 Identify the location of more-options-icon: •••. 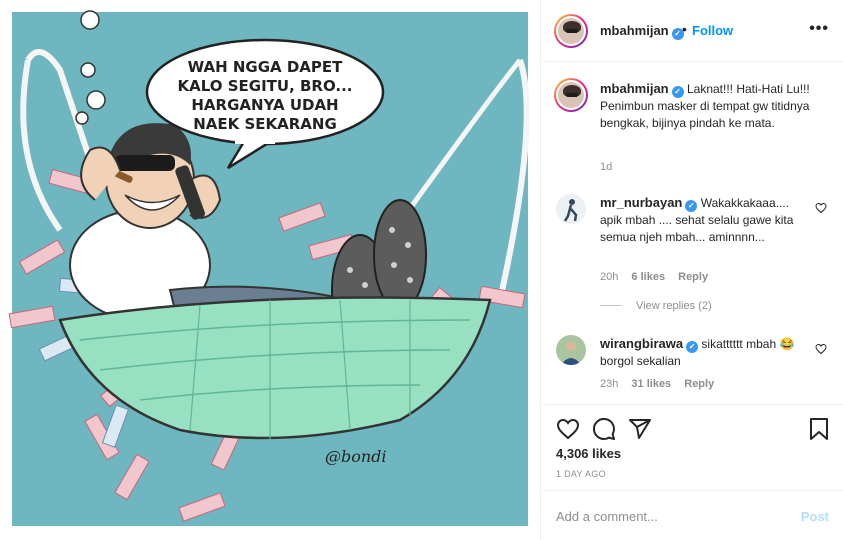
(819, 29).